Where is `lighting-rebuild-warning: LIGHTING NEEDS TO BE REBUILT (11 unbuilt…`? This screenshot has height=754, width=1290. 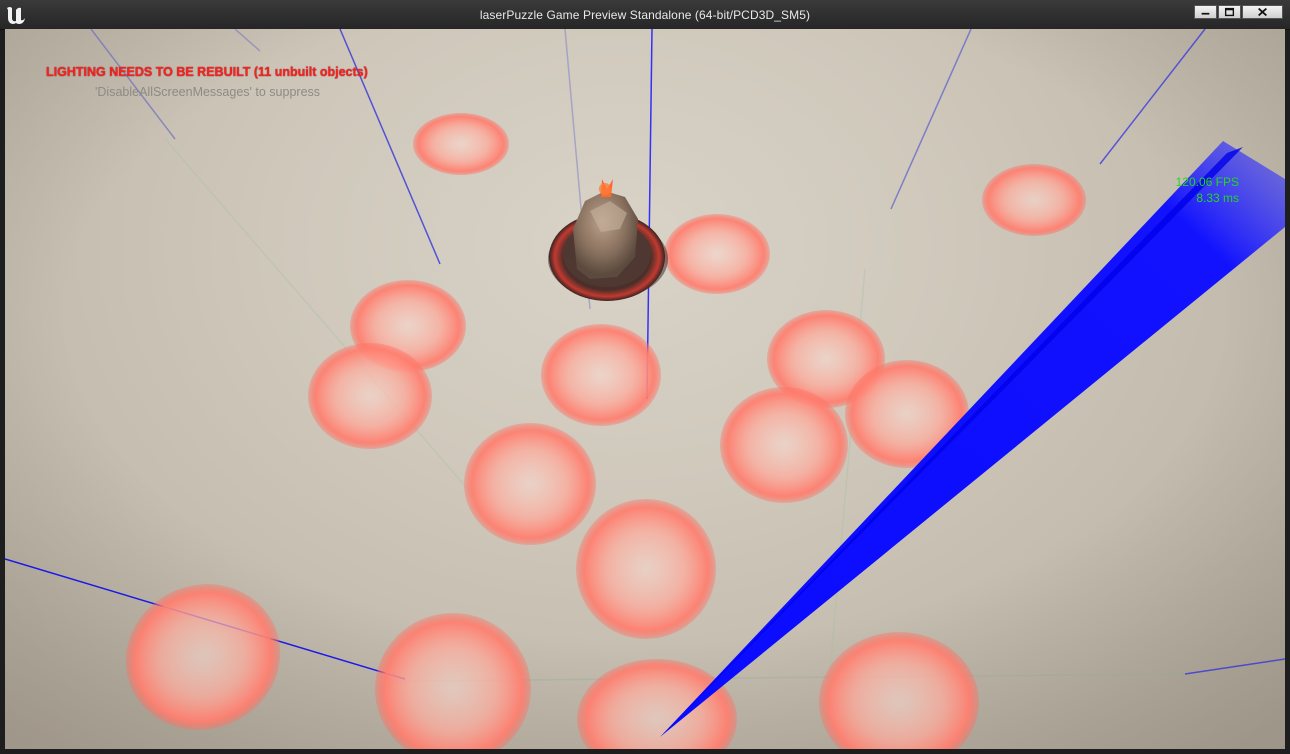
lighting-rebuild-warning: LIGHTING NEEDS TO BE REBUILT (11 unbuilt… is located at coordinates (207, 72).